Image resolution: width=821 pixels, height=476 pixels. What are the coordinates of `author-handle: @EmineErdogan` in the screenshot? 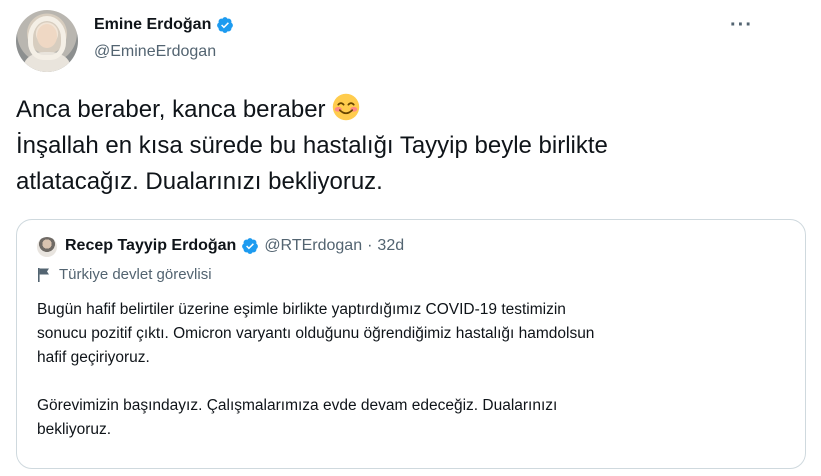 It's located at (155, 52).